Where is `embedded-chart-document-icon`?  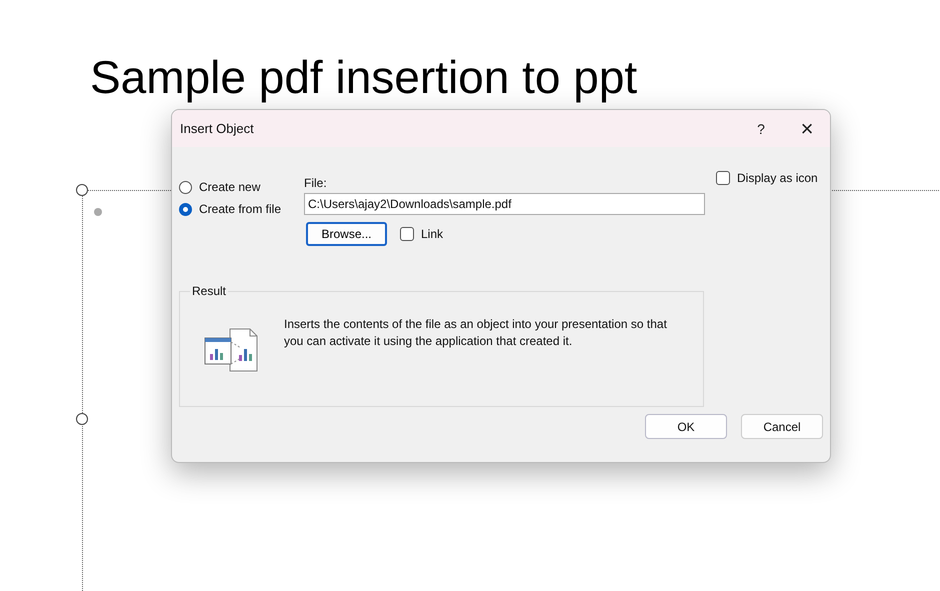
embedded-chart-document-icon is located at coordinates (231, 350).